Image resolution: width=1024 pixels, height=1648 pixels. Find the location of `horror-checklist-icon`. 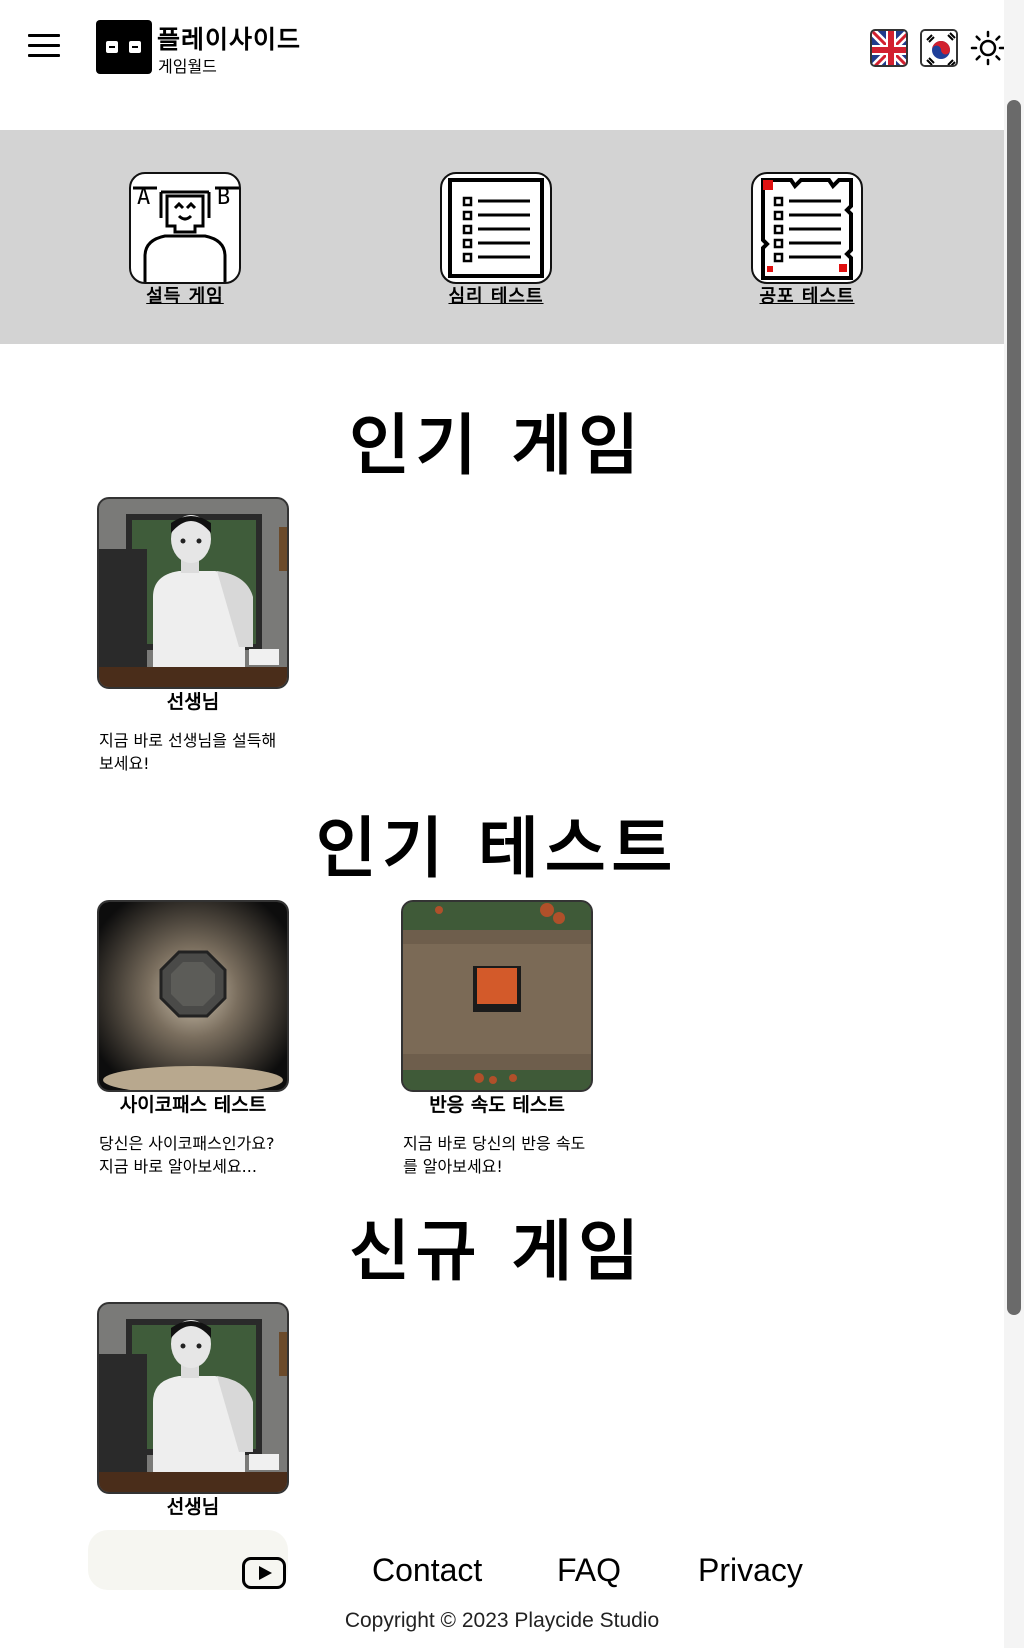

horror-checklist-icon is located at coordinates (807, 228).